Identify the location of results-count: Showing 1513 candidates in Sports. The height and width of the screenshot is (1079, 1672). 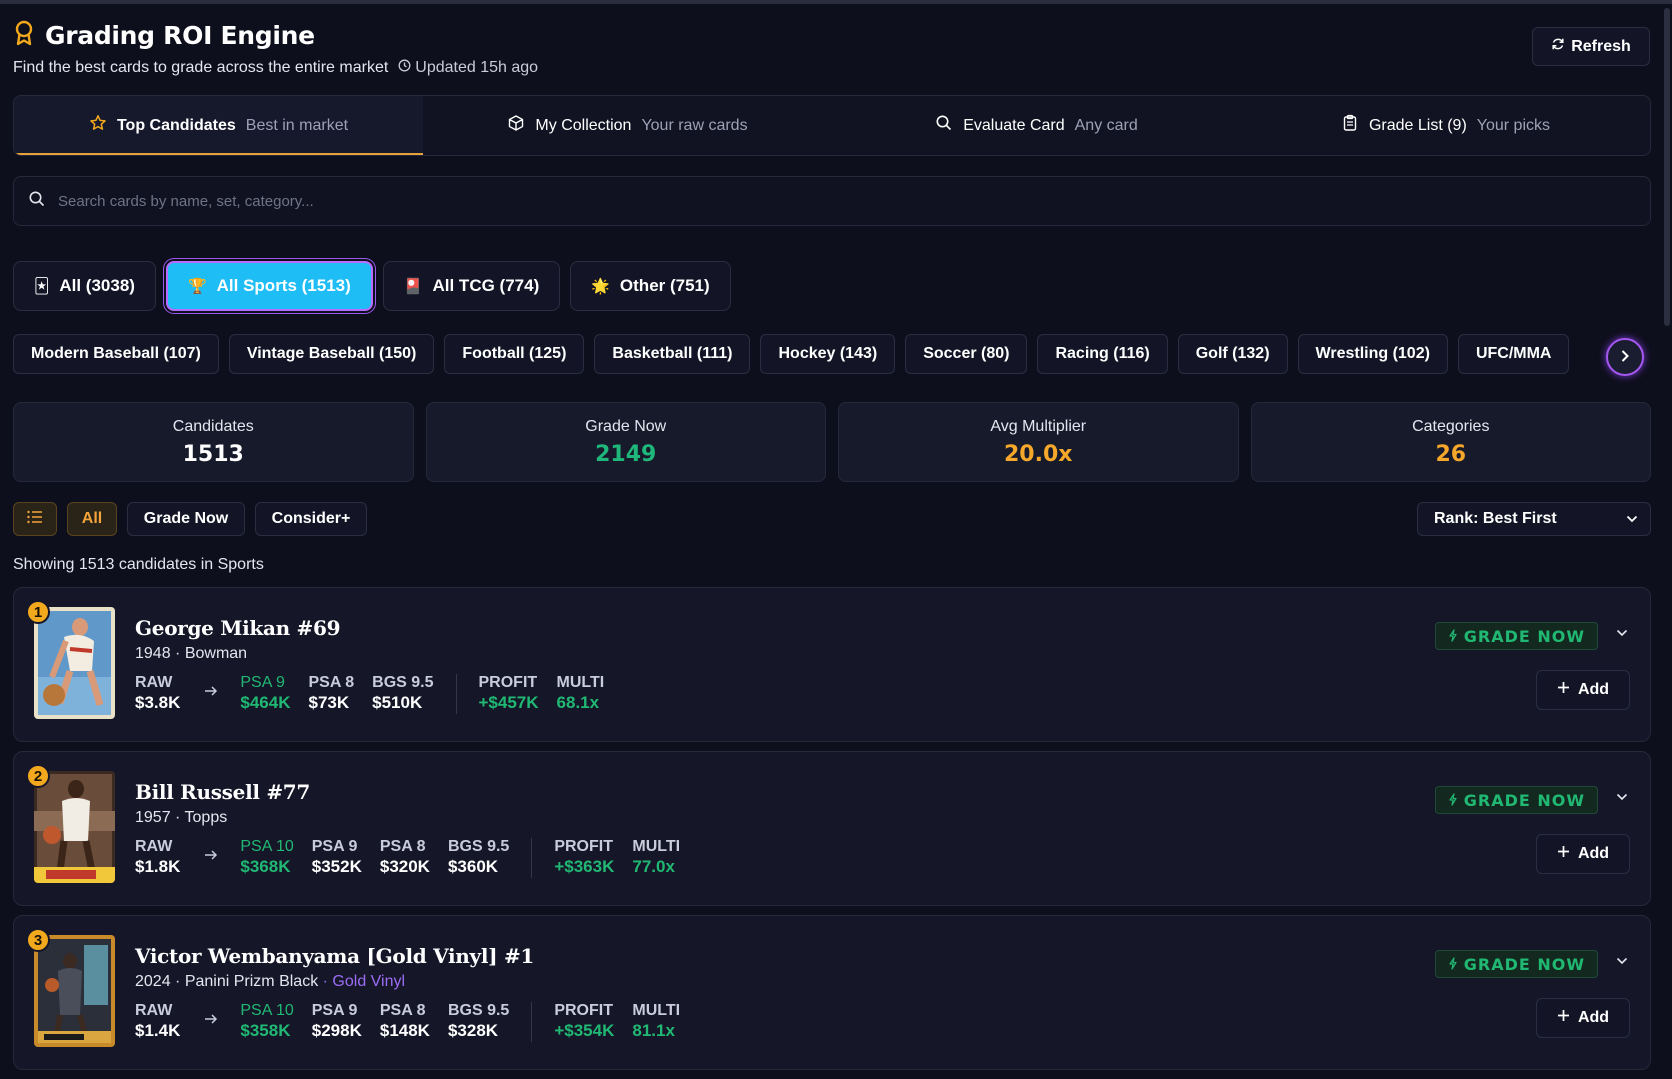
(138, 564).